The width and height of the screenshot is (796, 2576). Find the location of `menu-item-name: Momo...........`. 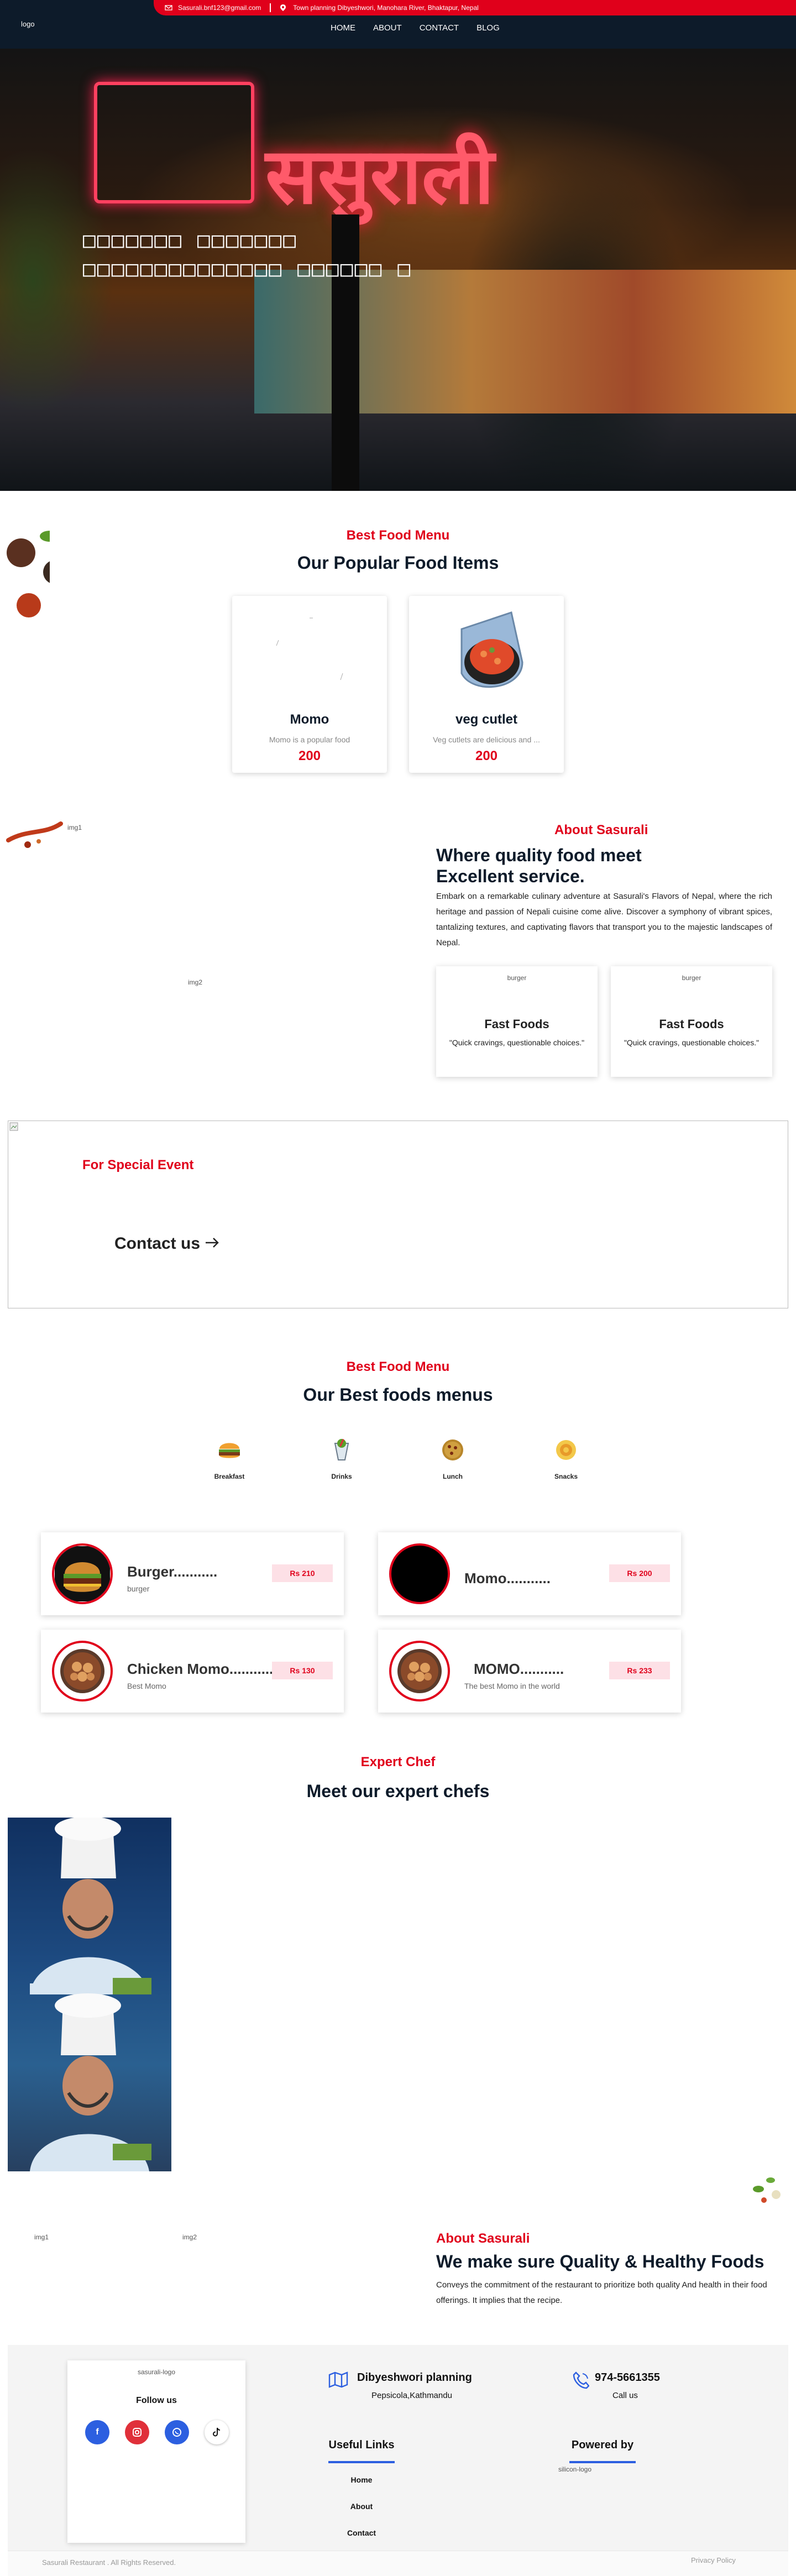

menu-item-name: Momo........... is located at coordinates (508, 1578).